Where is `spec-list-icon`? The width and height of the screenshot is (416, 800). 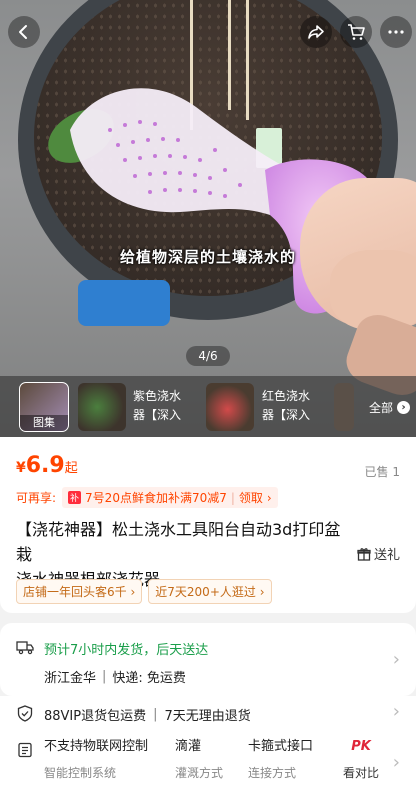
spec-list-icon is located at coordinates (25, 750).